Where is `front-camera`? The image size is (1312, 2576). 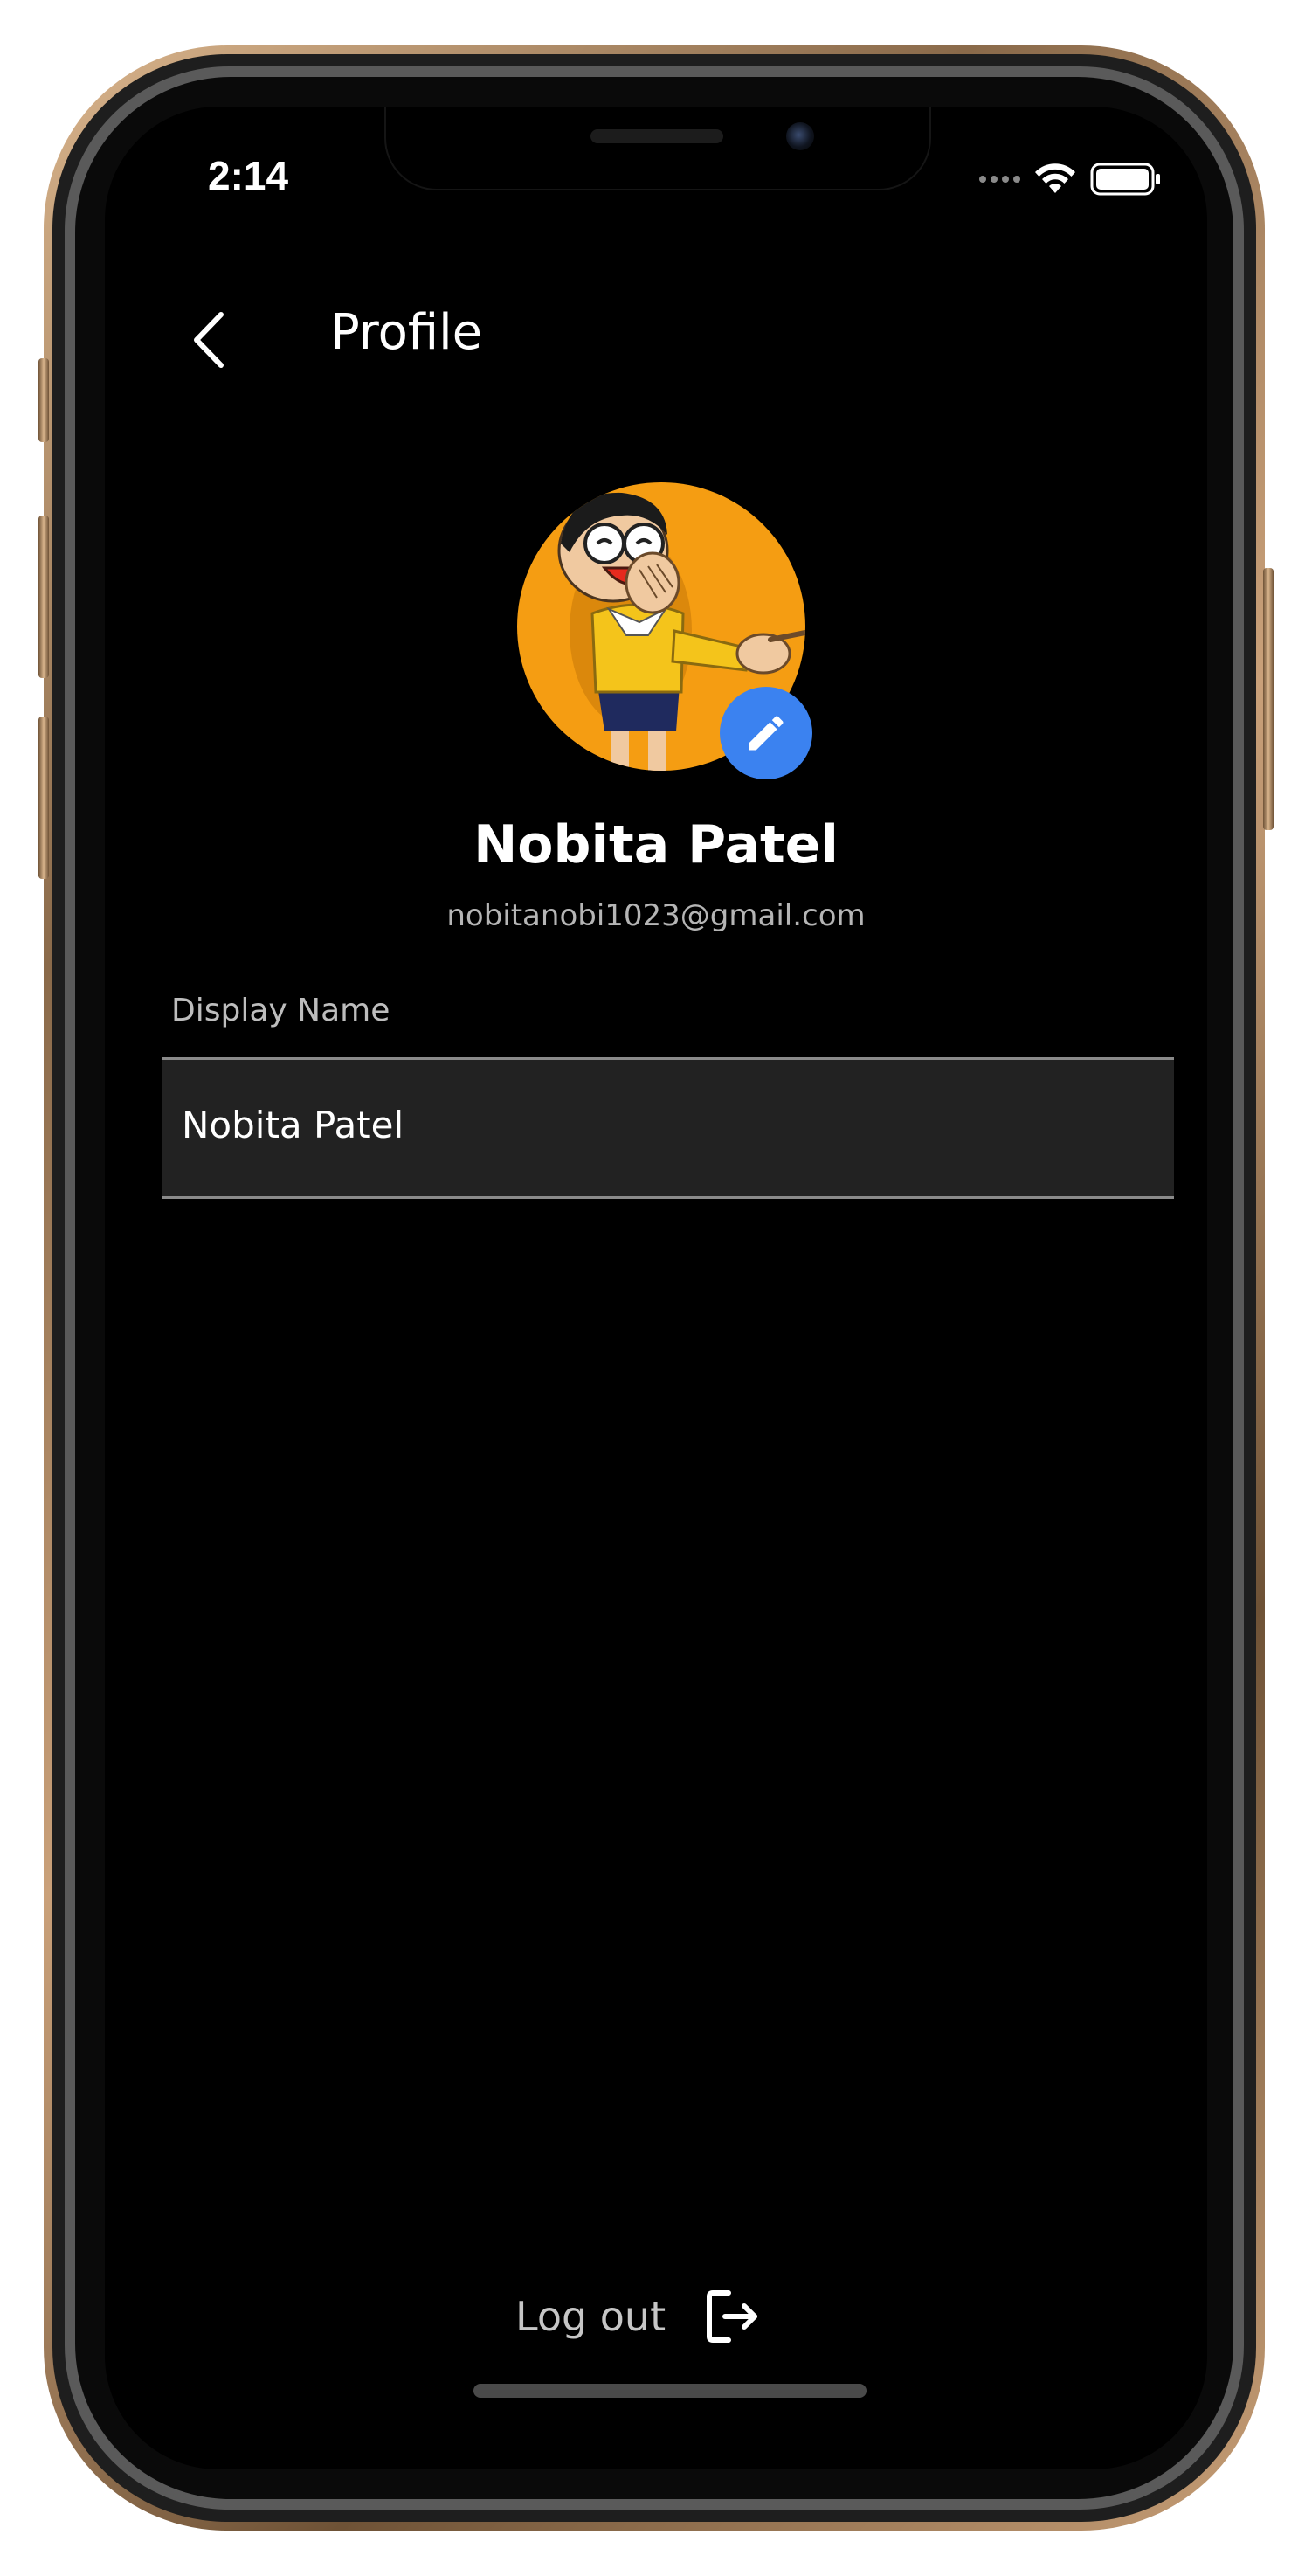
front-camera is located at coordinates (800, 136).